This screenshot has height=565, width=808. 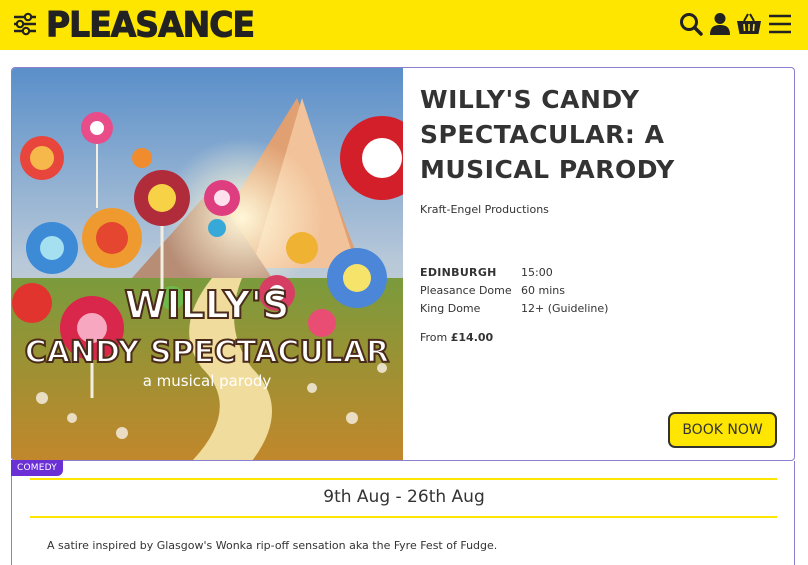 I want to click on poster-title-line2: CANDY SPECTACULAR, so click(x=207, y=352).